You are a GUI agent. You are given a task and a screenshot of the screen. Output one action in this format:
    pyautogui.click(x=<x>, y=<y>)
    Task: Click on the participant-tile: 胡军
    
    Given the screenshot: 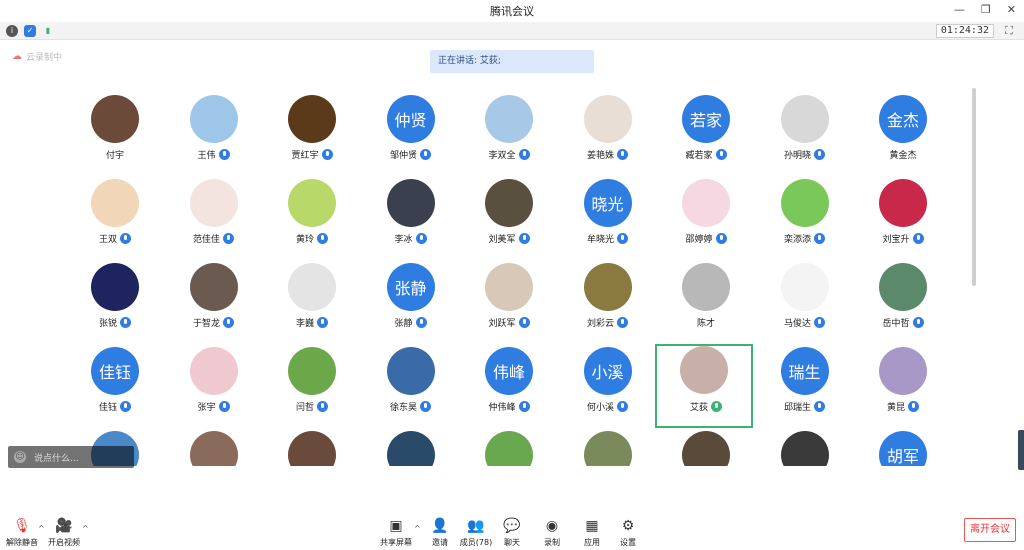 What is the action you would take?
    pyautogui.click(x=903, y=448)
    